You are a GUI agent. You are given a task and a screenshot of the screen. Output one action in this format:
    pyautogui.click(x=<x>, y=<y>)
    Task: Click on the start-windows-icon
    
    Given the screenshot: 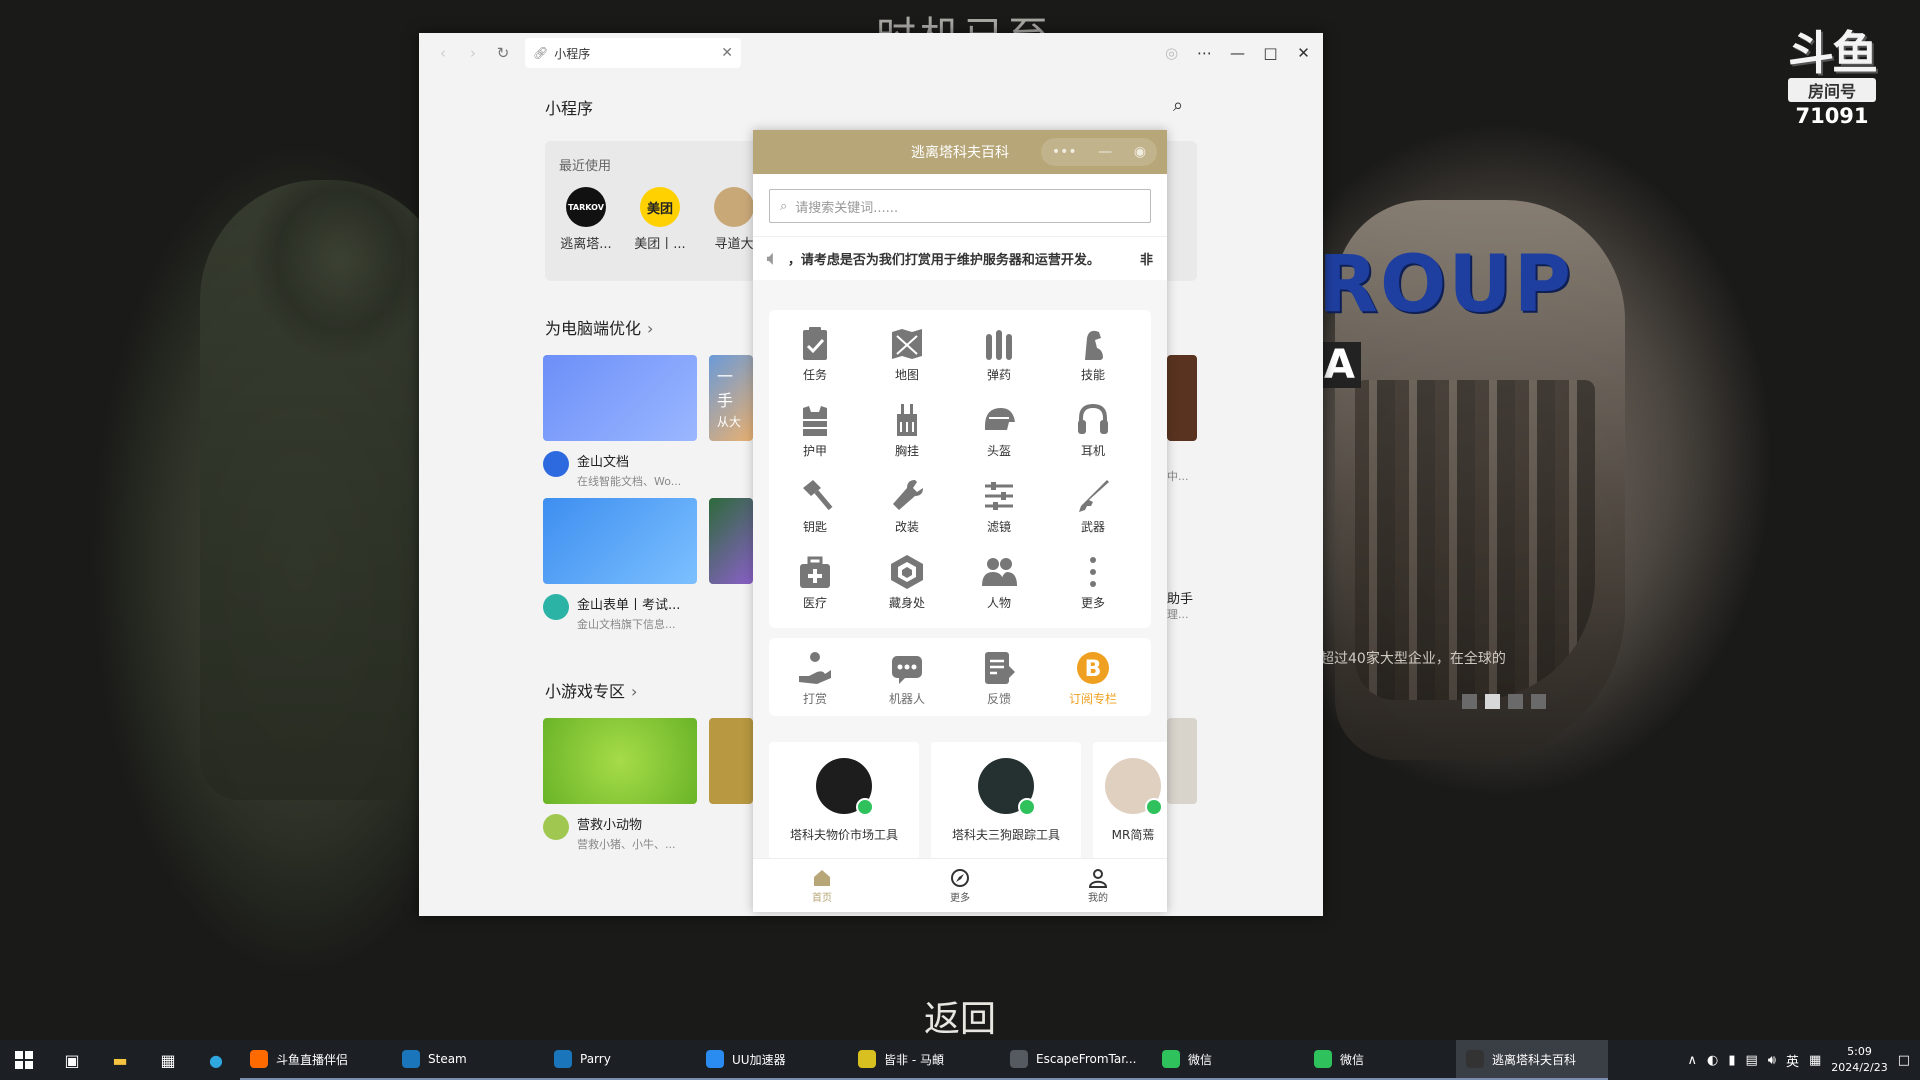 What is the action you would take?
    pyautogui.click(x=24, y=1060)
    